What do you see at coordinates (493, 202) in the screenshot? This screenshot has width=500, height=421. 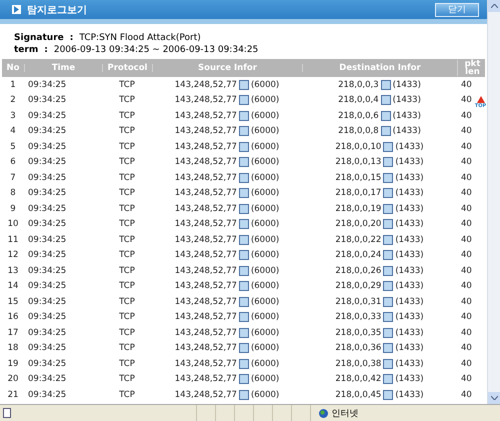 I see `scrollbar` at bounding box center [493, 202].